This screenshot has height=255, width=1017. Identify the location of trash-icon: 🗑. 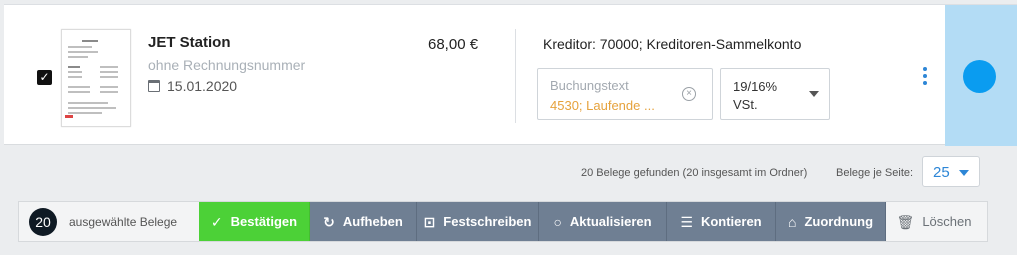
(905, 221).